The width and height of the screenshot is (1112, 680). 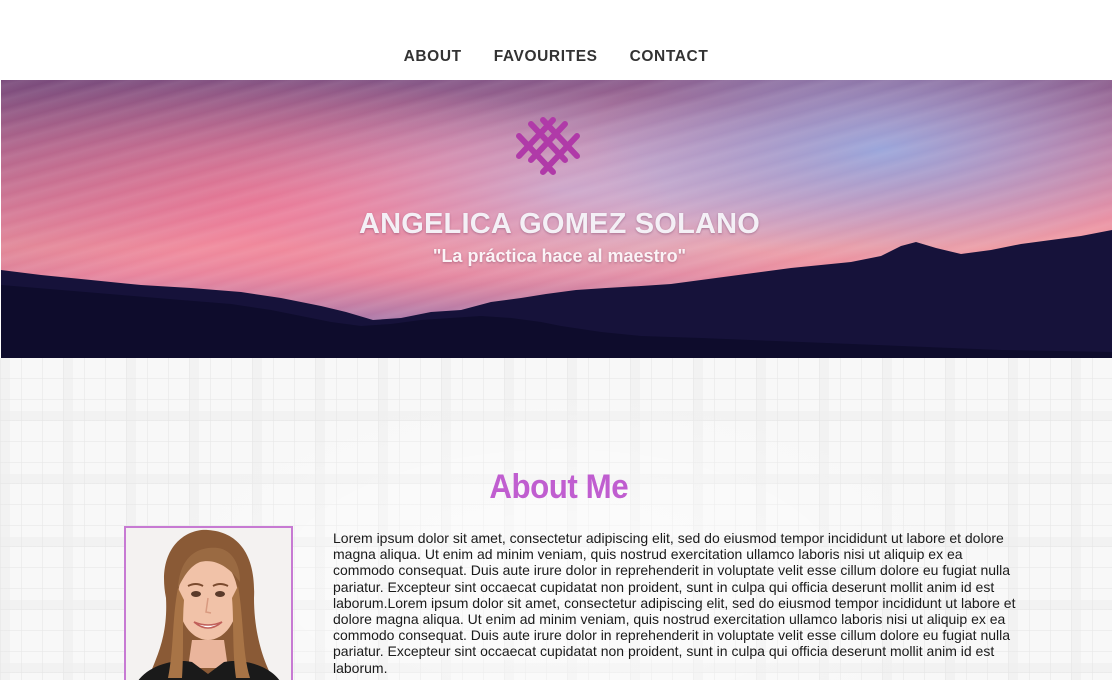 I want to click on nav-link-about: ABOUT, so click(x=433, y=57).